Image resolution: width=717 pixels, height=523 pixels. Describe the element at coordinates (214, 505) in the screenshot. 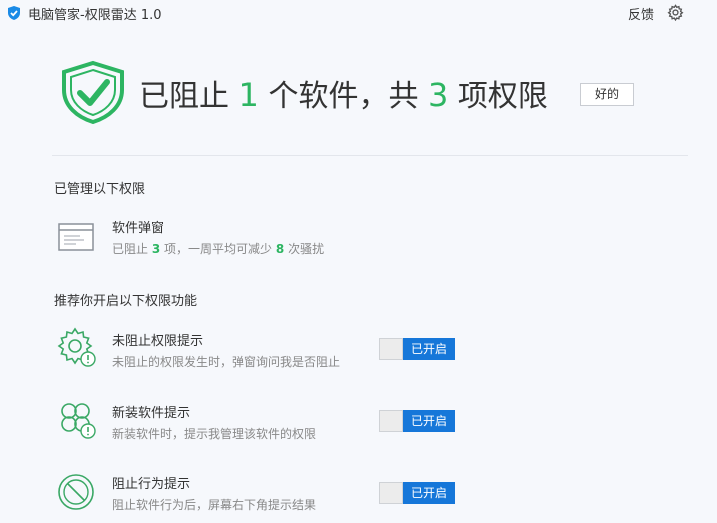

I see `block-behavior-alert-desc: 阻止软件行为后，屏幕右下角提示结果` at that location.